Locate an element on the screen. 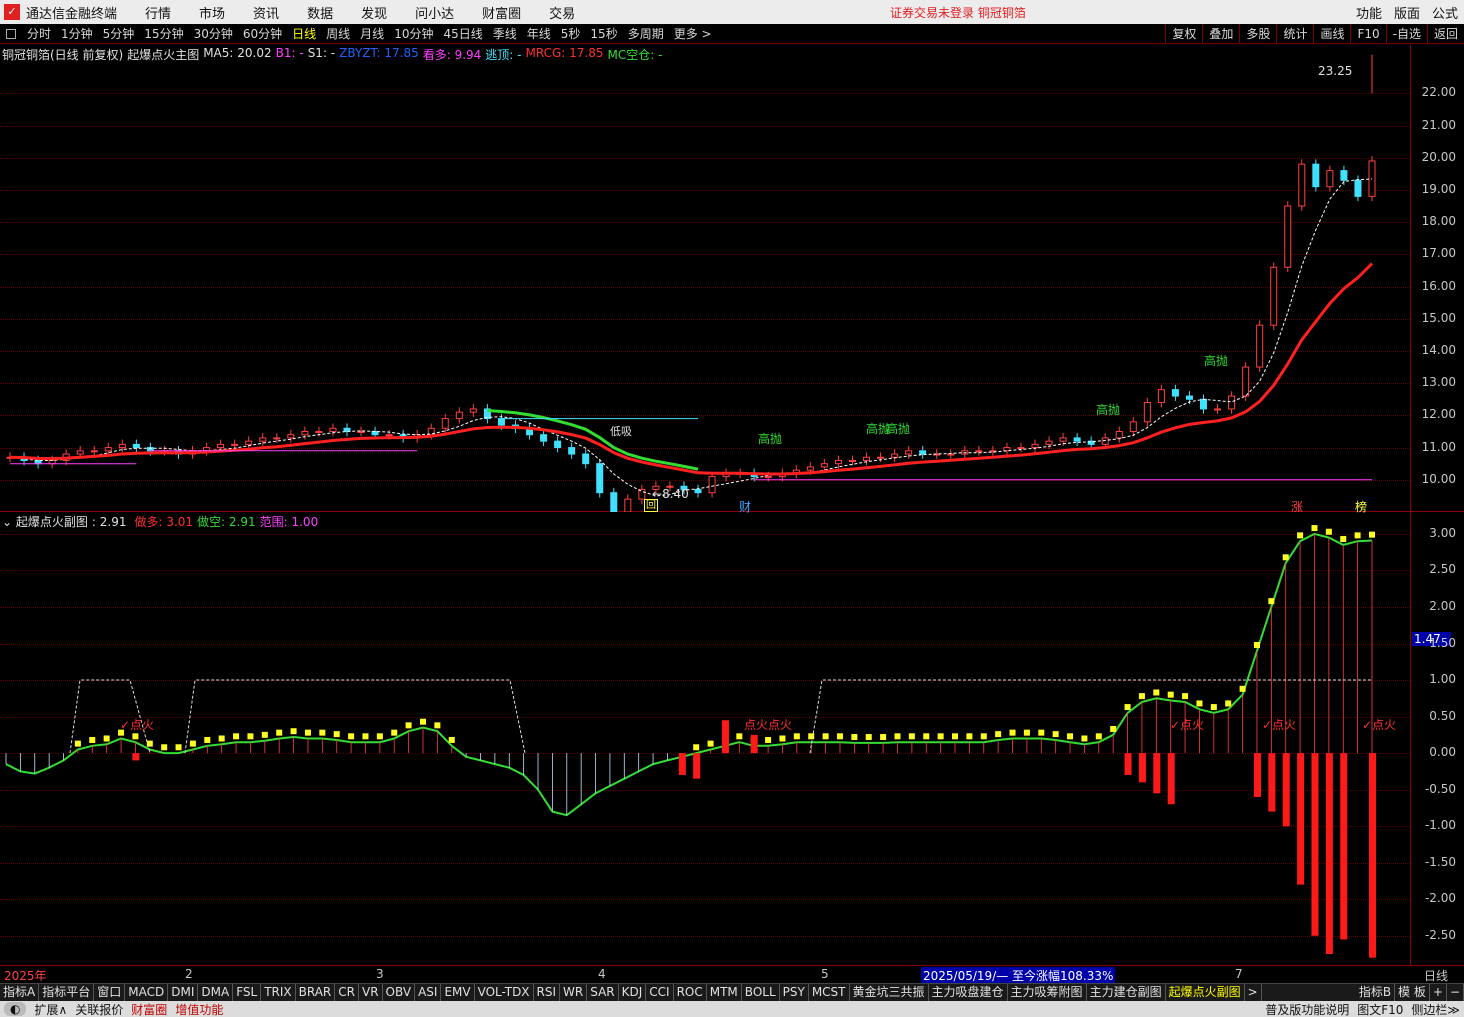  tool-fuquan-button: 复权 is located at coordinates (1183, 33).